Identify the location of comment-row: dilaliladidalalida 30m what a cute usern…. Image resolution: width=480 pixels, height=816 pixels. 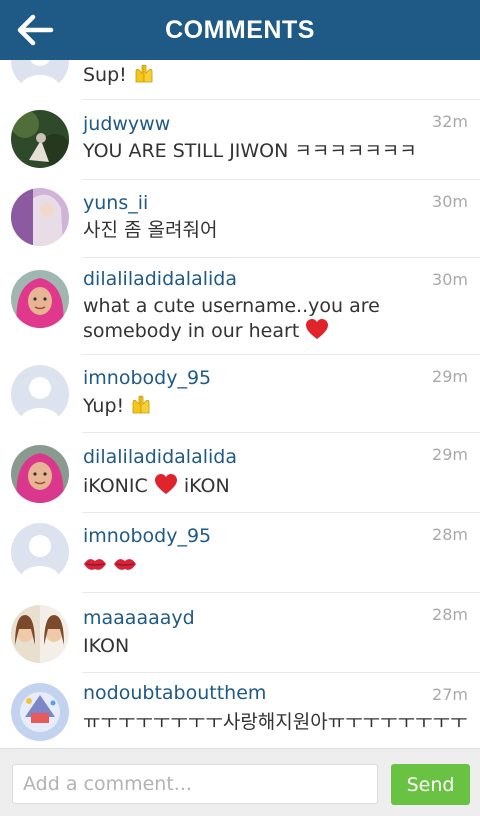
(240, 306).